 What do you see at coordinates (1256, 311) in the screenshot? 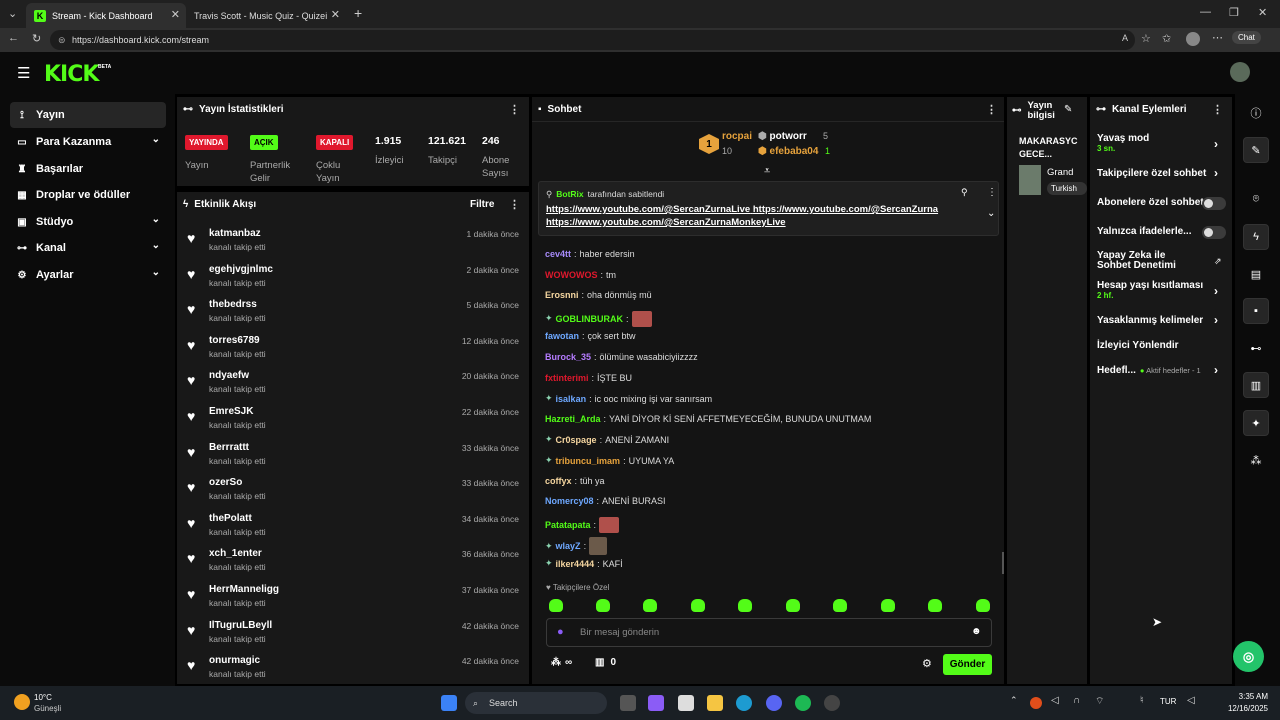
I see `chat-icon: ▪` at bounding box center [1256, 311].